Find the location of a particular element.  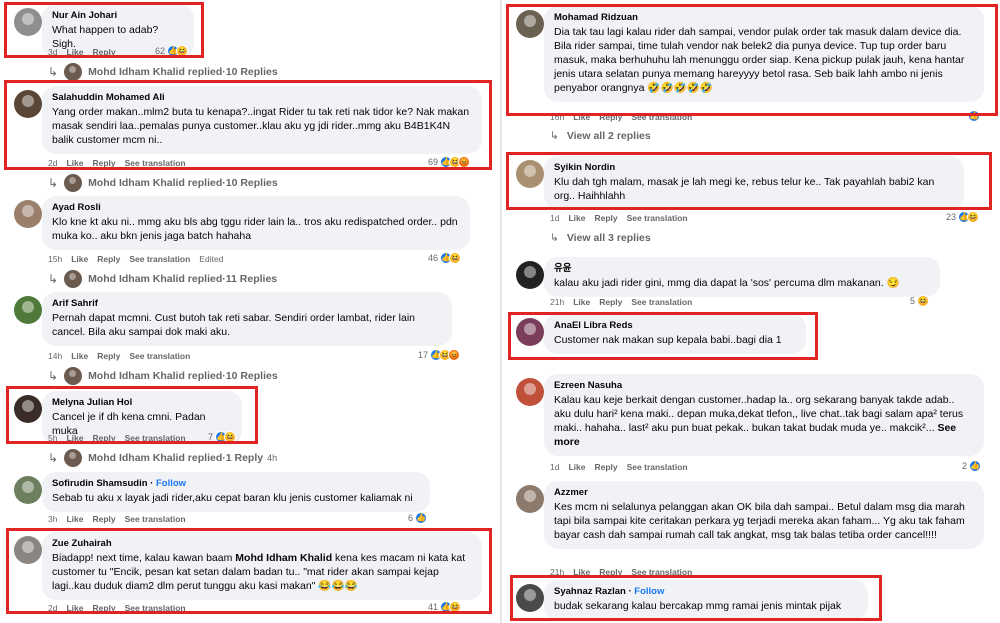

commenter-name: 유윤 is located at coordinates (742, 269).